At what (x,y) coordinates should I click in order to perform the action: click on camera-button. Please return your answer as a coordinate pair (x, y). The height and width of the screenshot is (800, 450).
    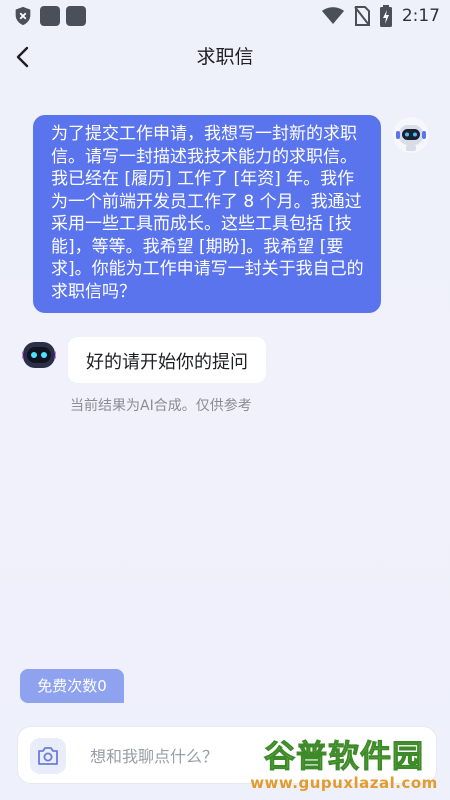
    Looking at the image, I should click on (48, 756).